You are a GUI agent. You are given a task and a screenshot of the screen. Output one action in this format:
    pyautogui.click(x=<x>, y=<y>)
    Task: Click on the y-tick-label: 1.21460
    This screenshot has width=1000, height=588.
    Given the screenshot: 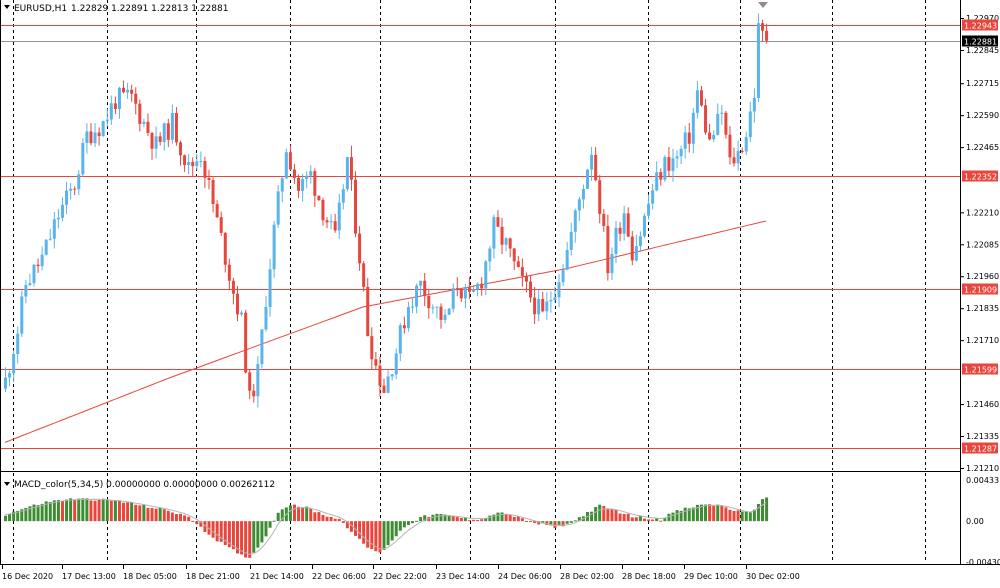 What is the action you would take?
    pyautogui.click(x=982, y=404)
    